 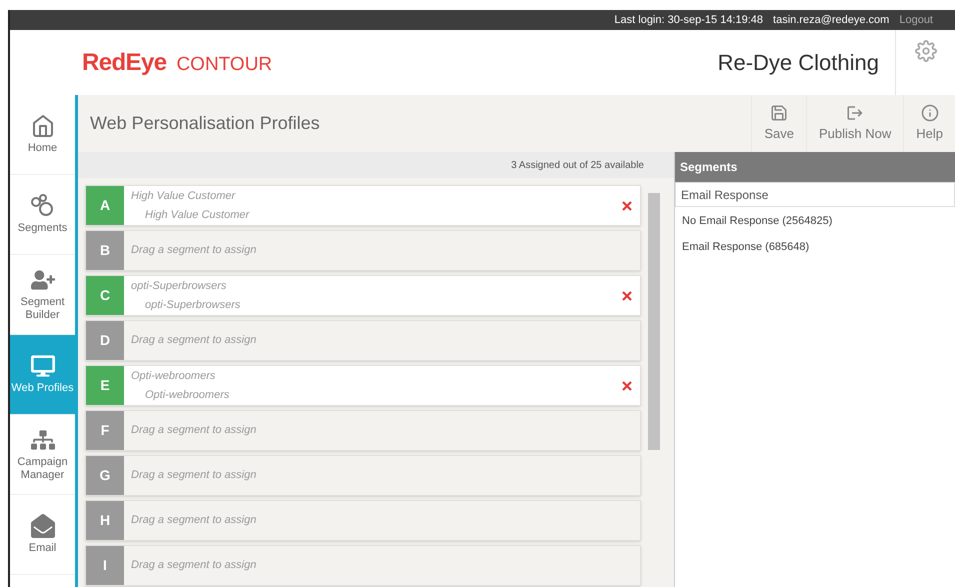 I want to click on slot-letter: E, so click(x=105, y=385).